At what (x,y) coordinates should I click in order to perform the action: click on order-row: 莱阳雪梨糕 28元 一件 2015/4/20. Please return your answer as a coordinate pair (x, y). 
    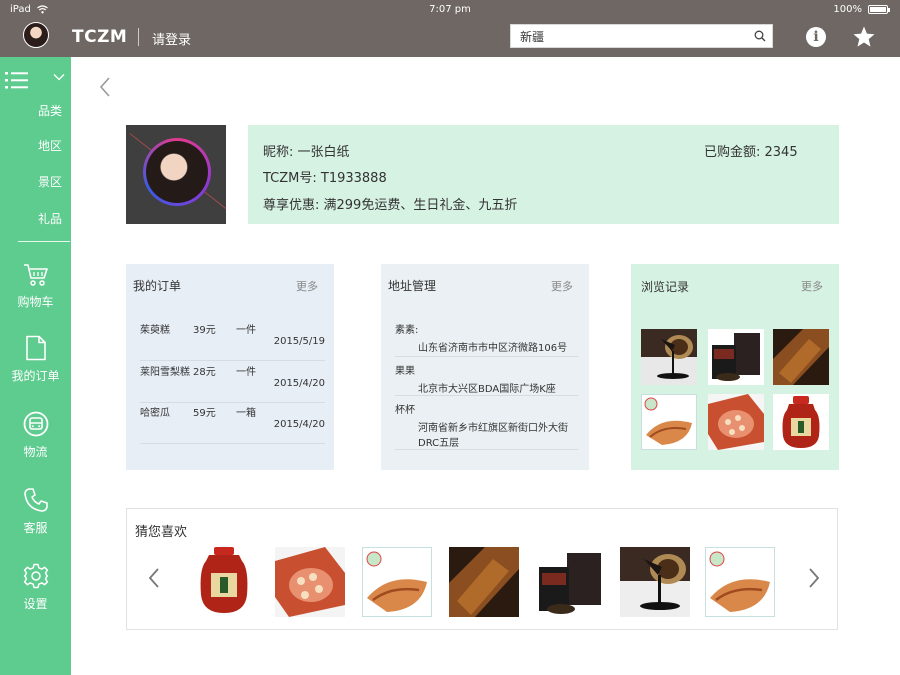
    Looking at the image, I should click on (232, 383).